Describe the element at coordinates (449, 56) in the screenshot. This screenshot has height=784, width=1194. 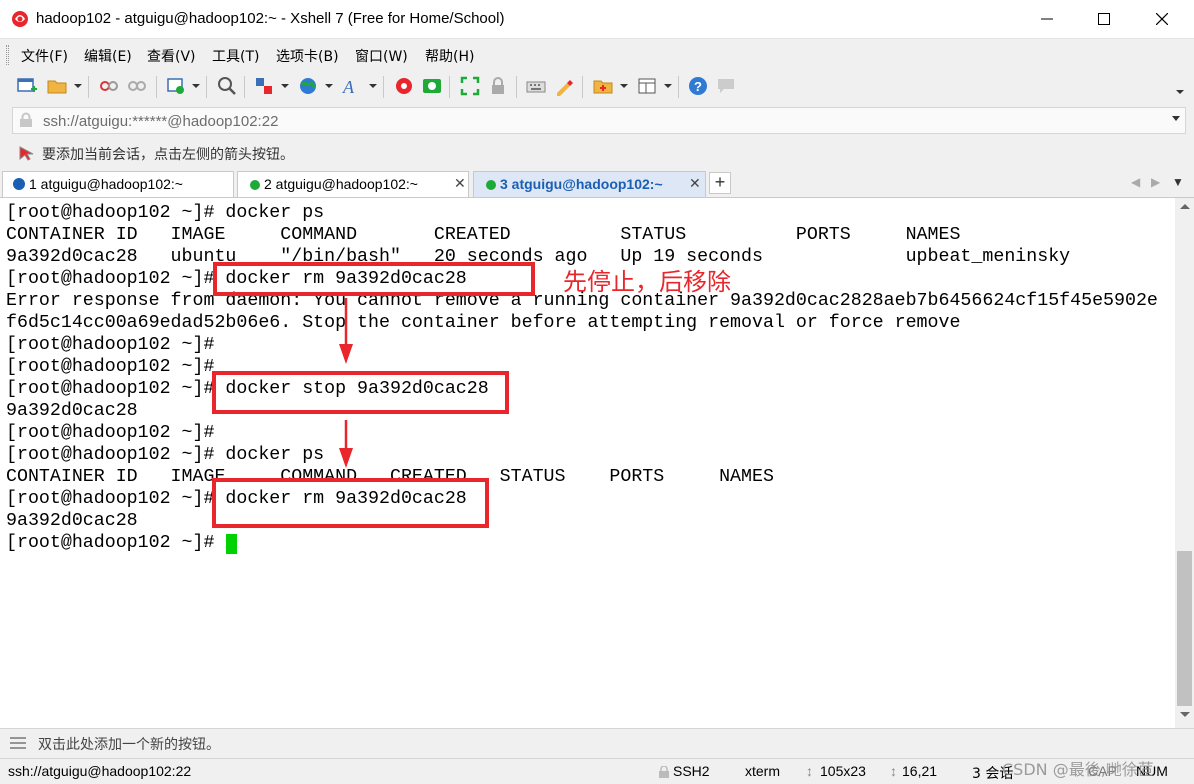
I see `menu-help: 帮助(H)` at that location.